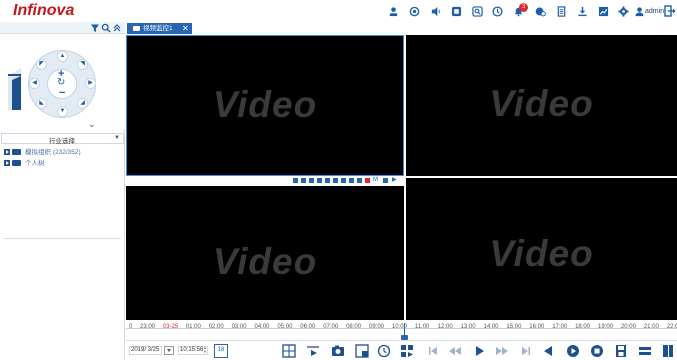 This screenshot has height=360, width=677. What do you see at coordinates (445, 327) in the screenshot?
I see `timeline-tick-label: 12:00` at bounding box center [445, 327].